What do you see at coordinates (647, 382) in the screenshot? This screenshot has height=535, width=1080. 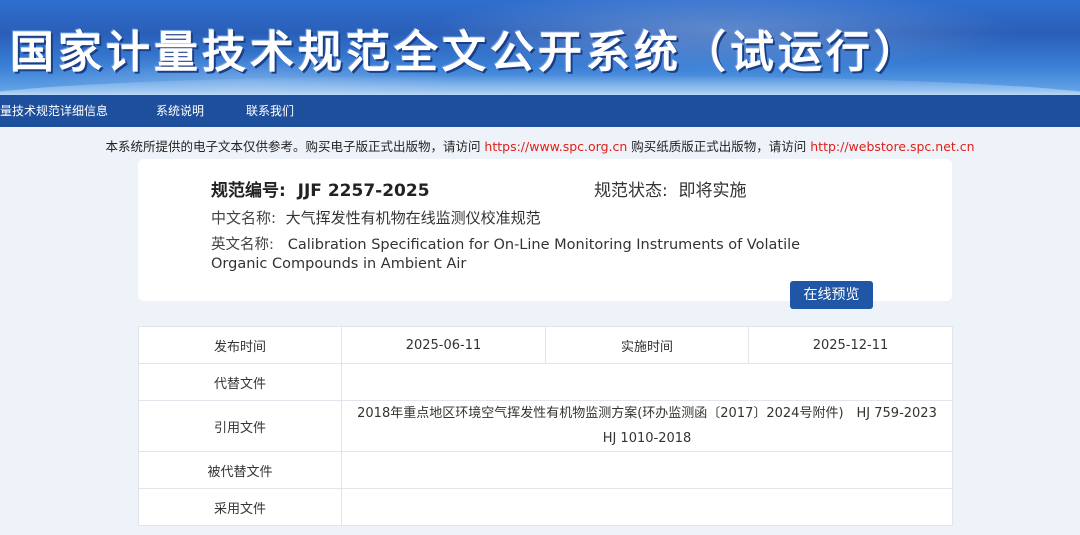 I see `replaces-value` at bounding box center [647, 382].